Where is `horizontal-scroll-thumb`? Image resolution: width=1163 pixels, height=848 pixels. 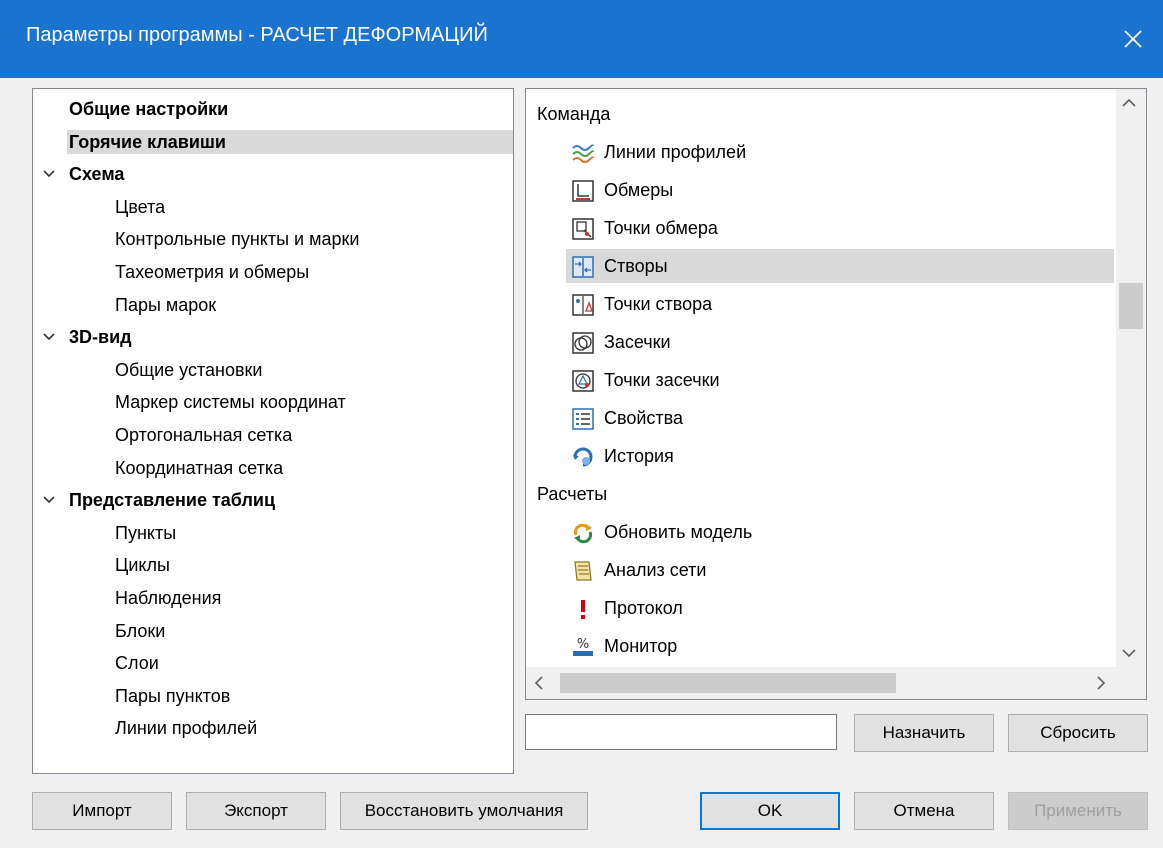 horizontal-scroll-thumb is located at coordinates (728, 683).